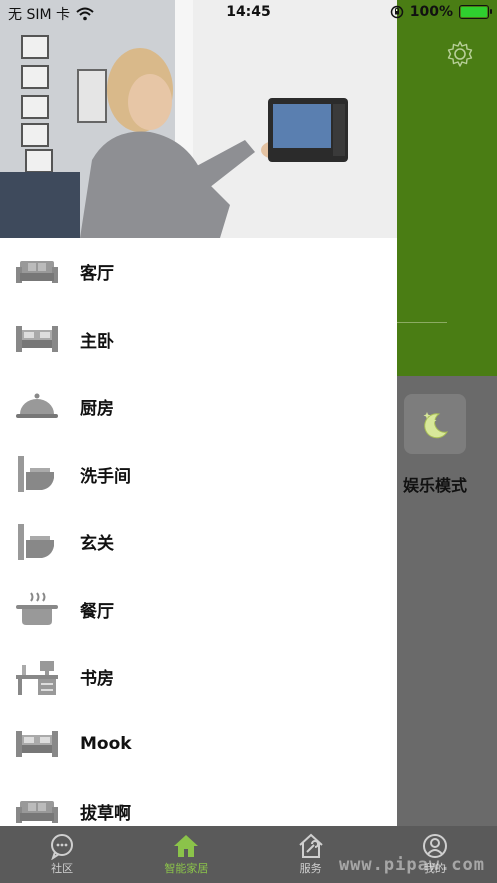  What do you see at coordinates (97, 341) in the screenshot?
I see `room-label: 主卧` at bounding box center [97, 341].